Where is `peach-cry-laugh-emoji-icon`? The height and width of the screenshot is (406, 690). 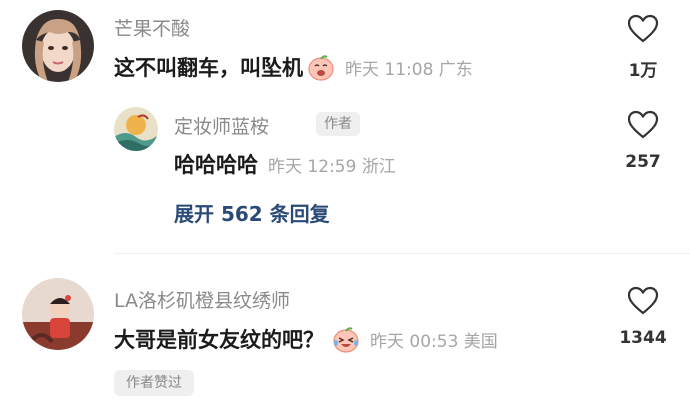 peach-cry-laugh-emoji-icon is located at coordinates (321, 67).